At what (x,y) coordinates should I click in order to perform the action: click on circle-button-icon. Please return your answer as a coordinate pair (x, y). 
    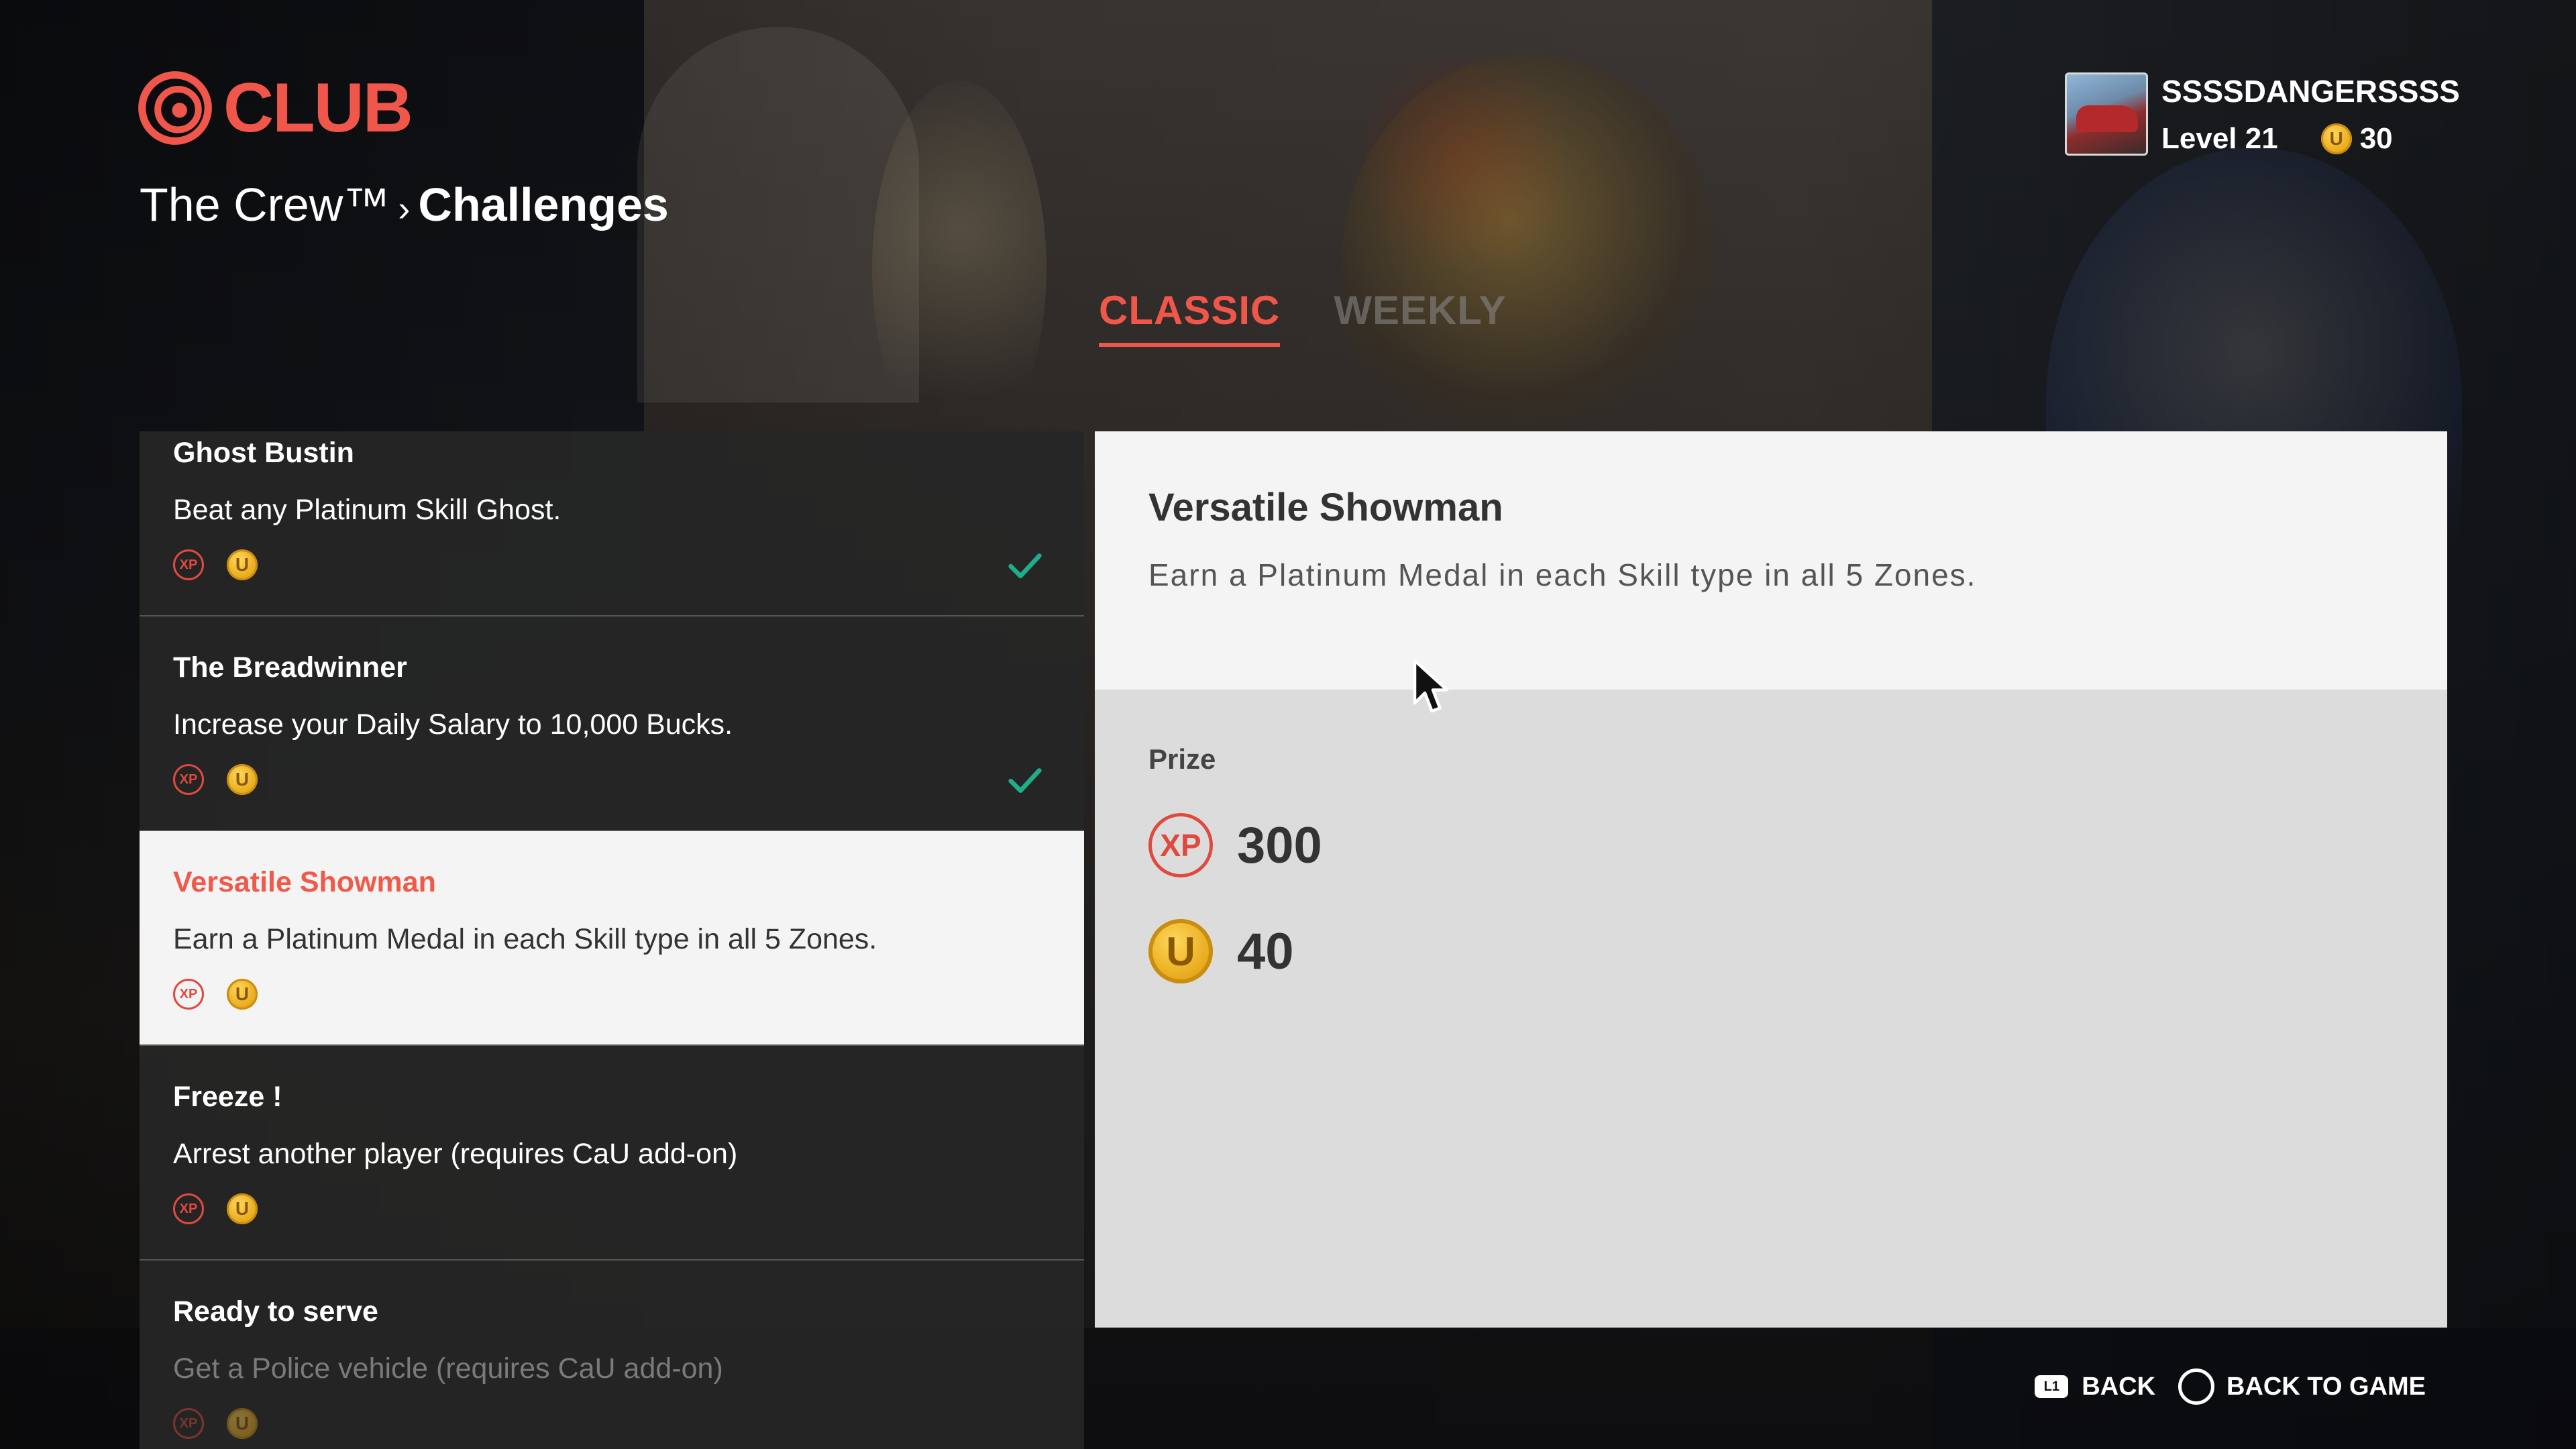
    Looking at the image, I should click on (2196, 1386).